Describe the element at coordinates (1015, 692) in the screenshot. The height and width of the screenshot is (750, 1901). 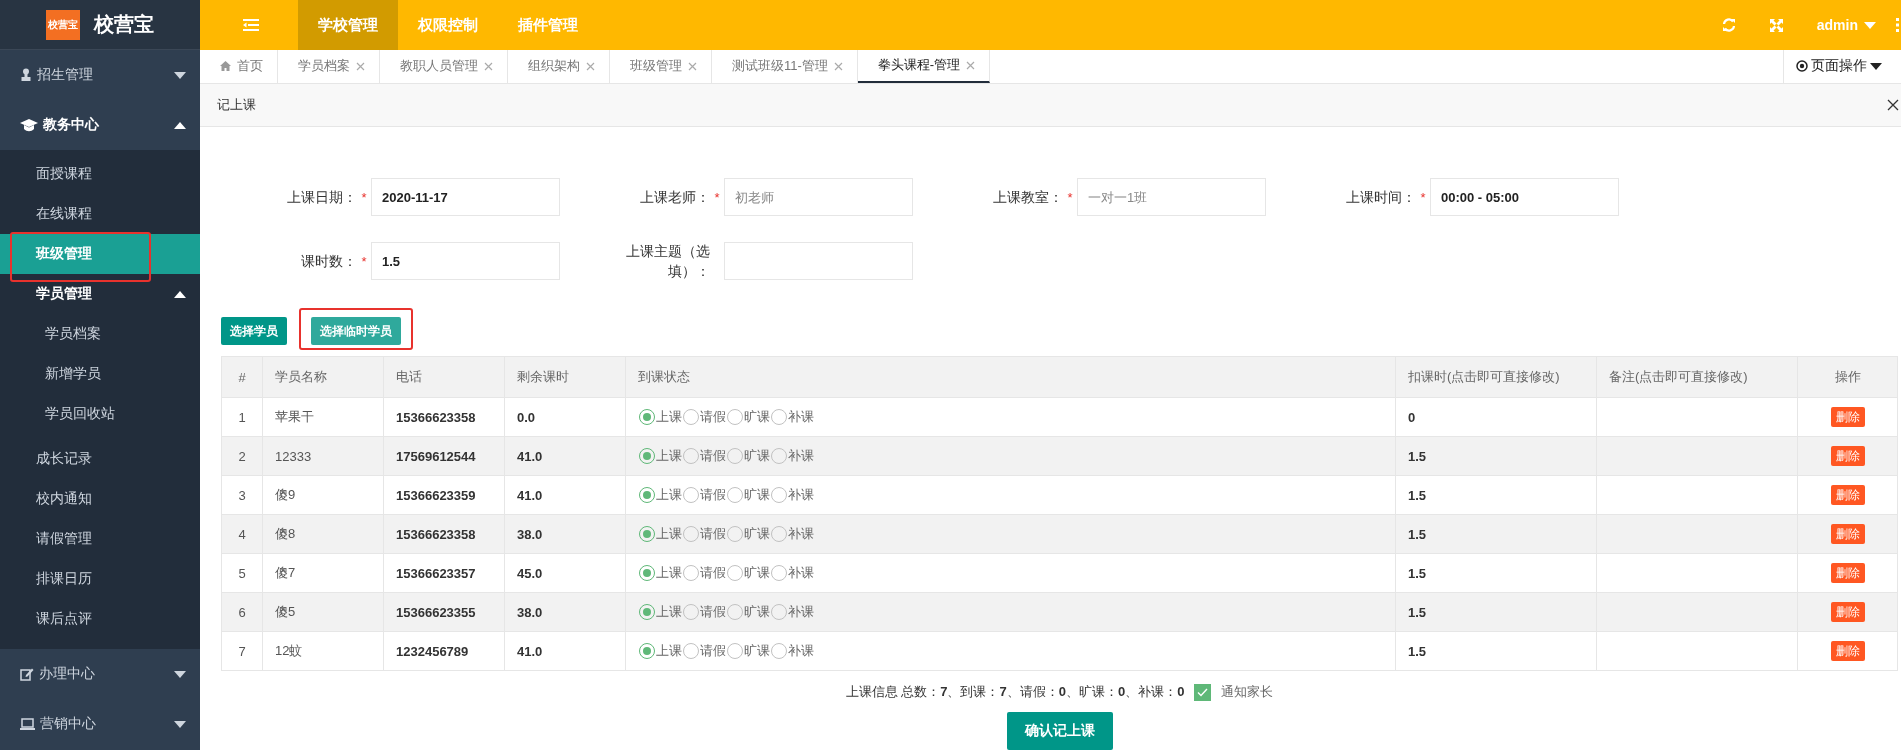
I see `summary-text: 上课信息 总数：7、到课：7、请假：0、旷课：0、补课：0` at that location.